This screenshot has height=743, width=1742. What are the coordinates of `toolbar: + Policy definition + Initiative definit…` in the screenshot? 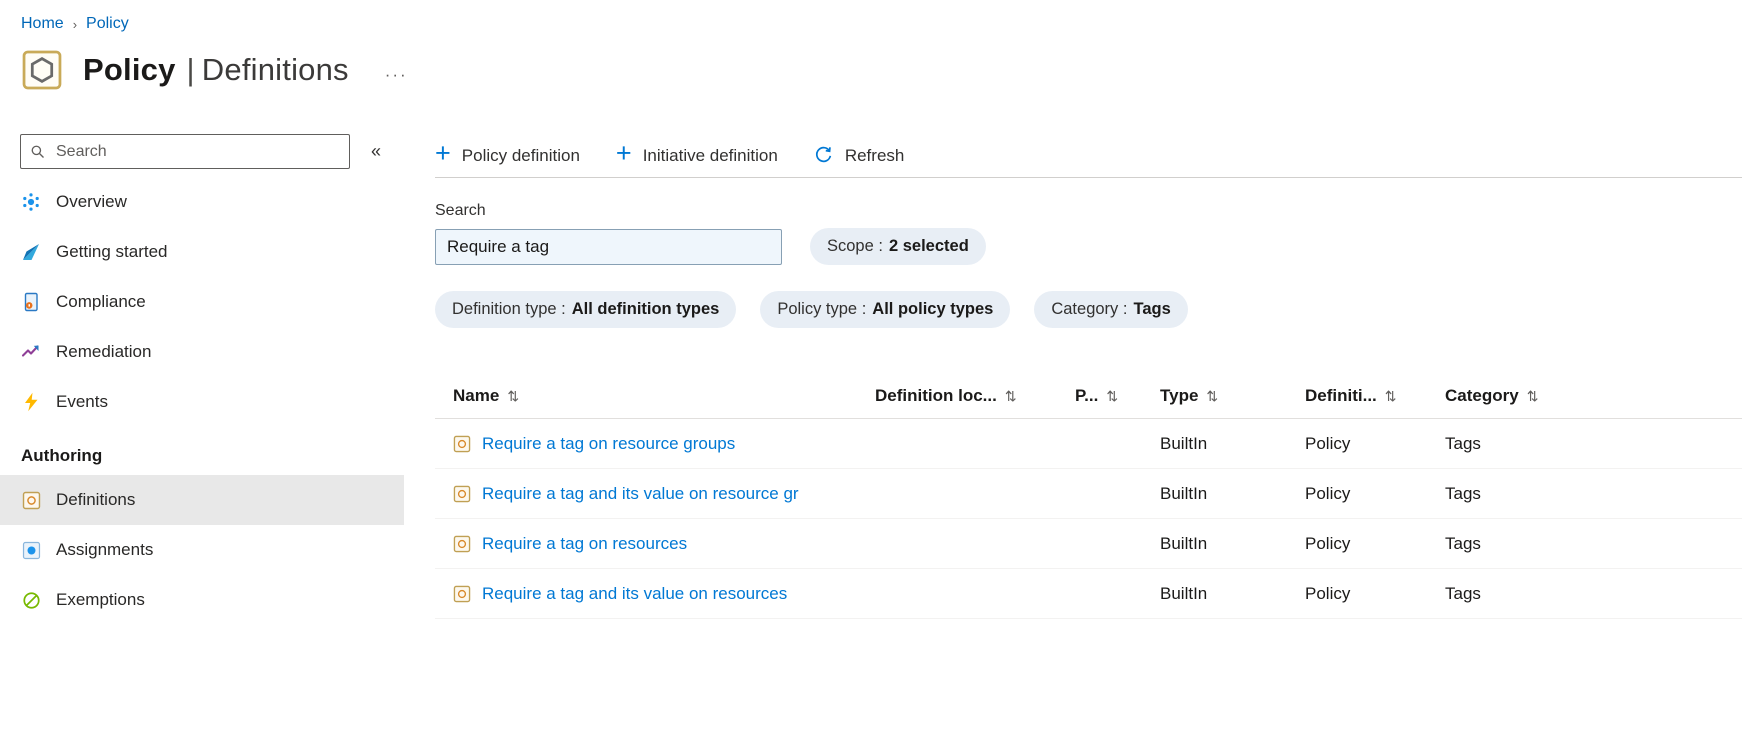 It's located at (1088, 156).